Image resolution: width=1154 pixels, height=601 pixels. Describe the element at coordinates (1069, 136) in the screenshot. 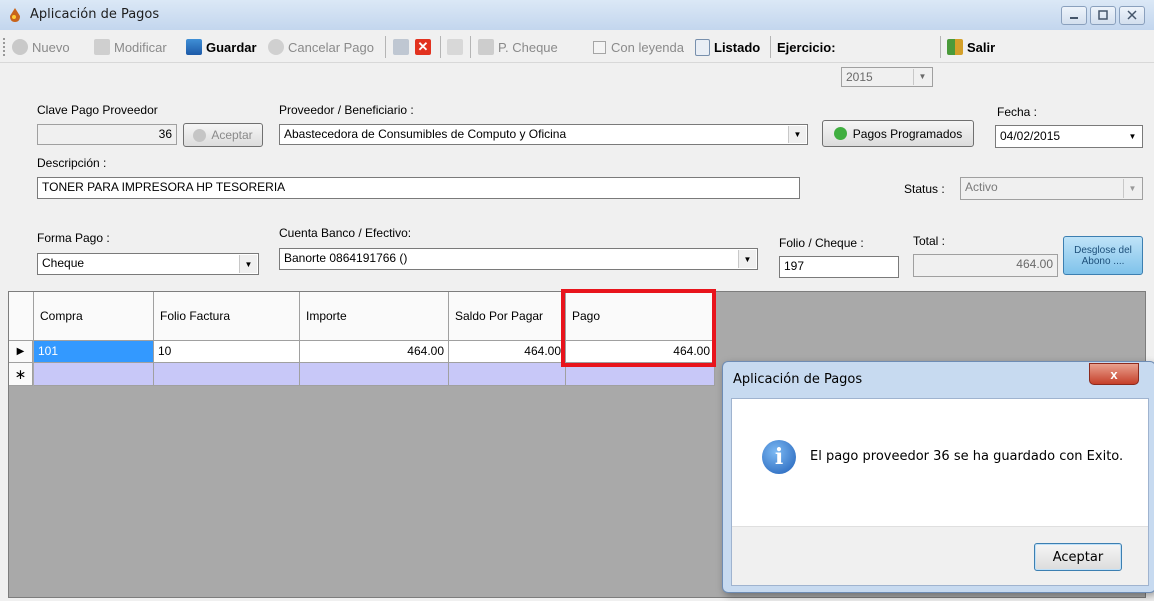

I see `fecha-picker: 04/02/2015 ▼` at that location.